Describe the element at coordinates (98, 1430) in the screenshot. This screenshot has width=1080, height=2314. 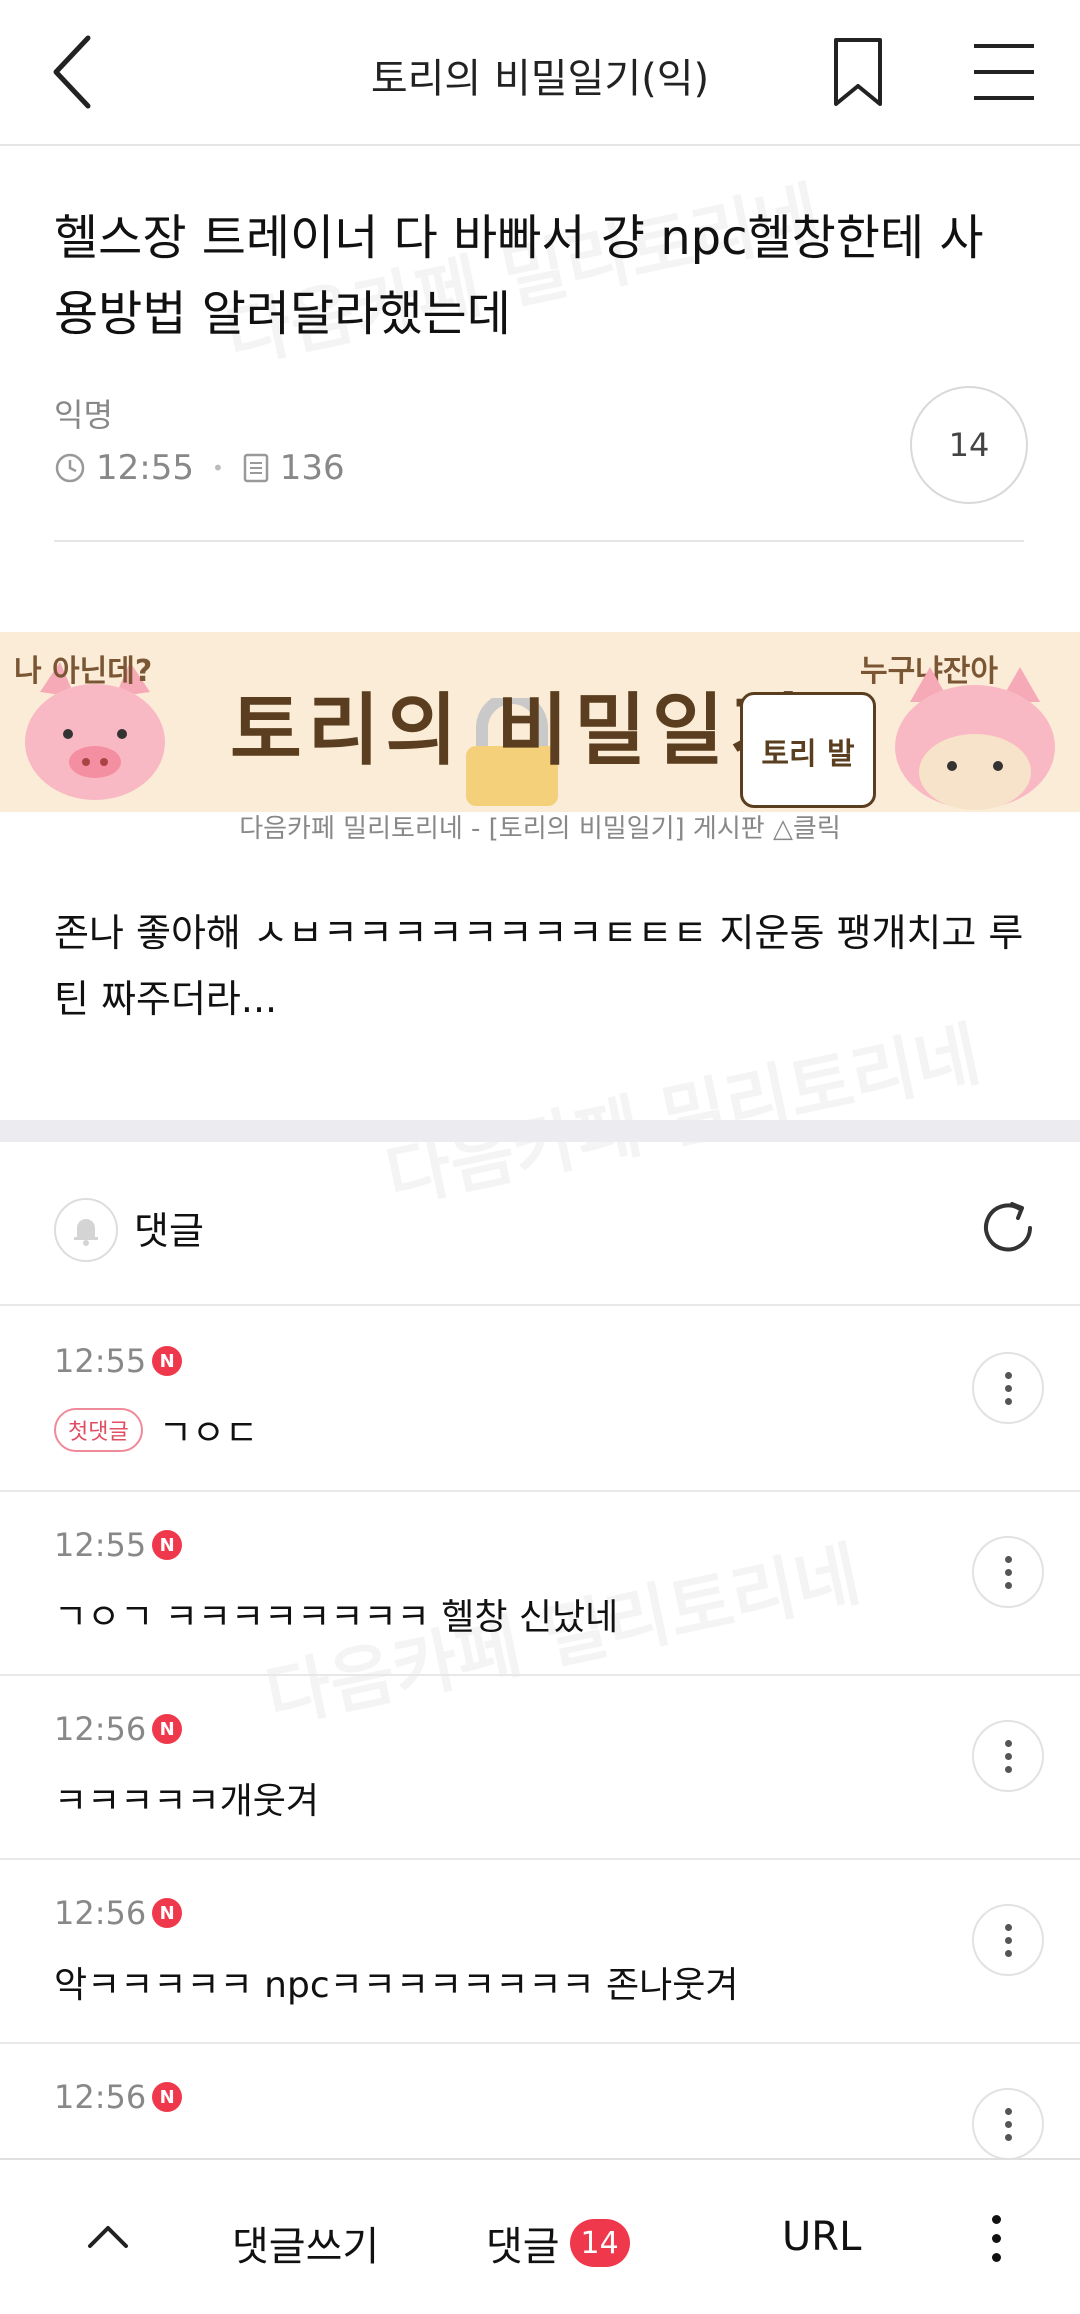
I see `first-comment-badge: 첫댓글` at that location.